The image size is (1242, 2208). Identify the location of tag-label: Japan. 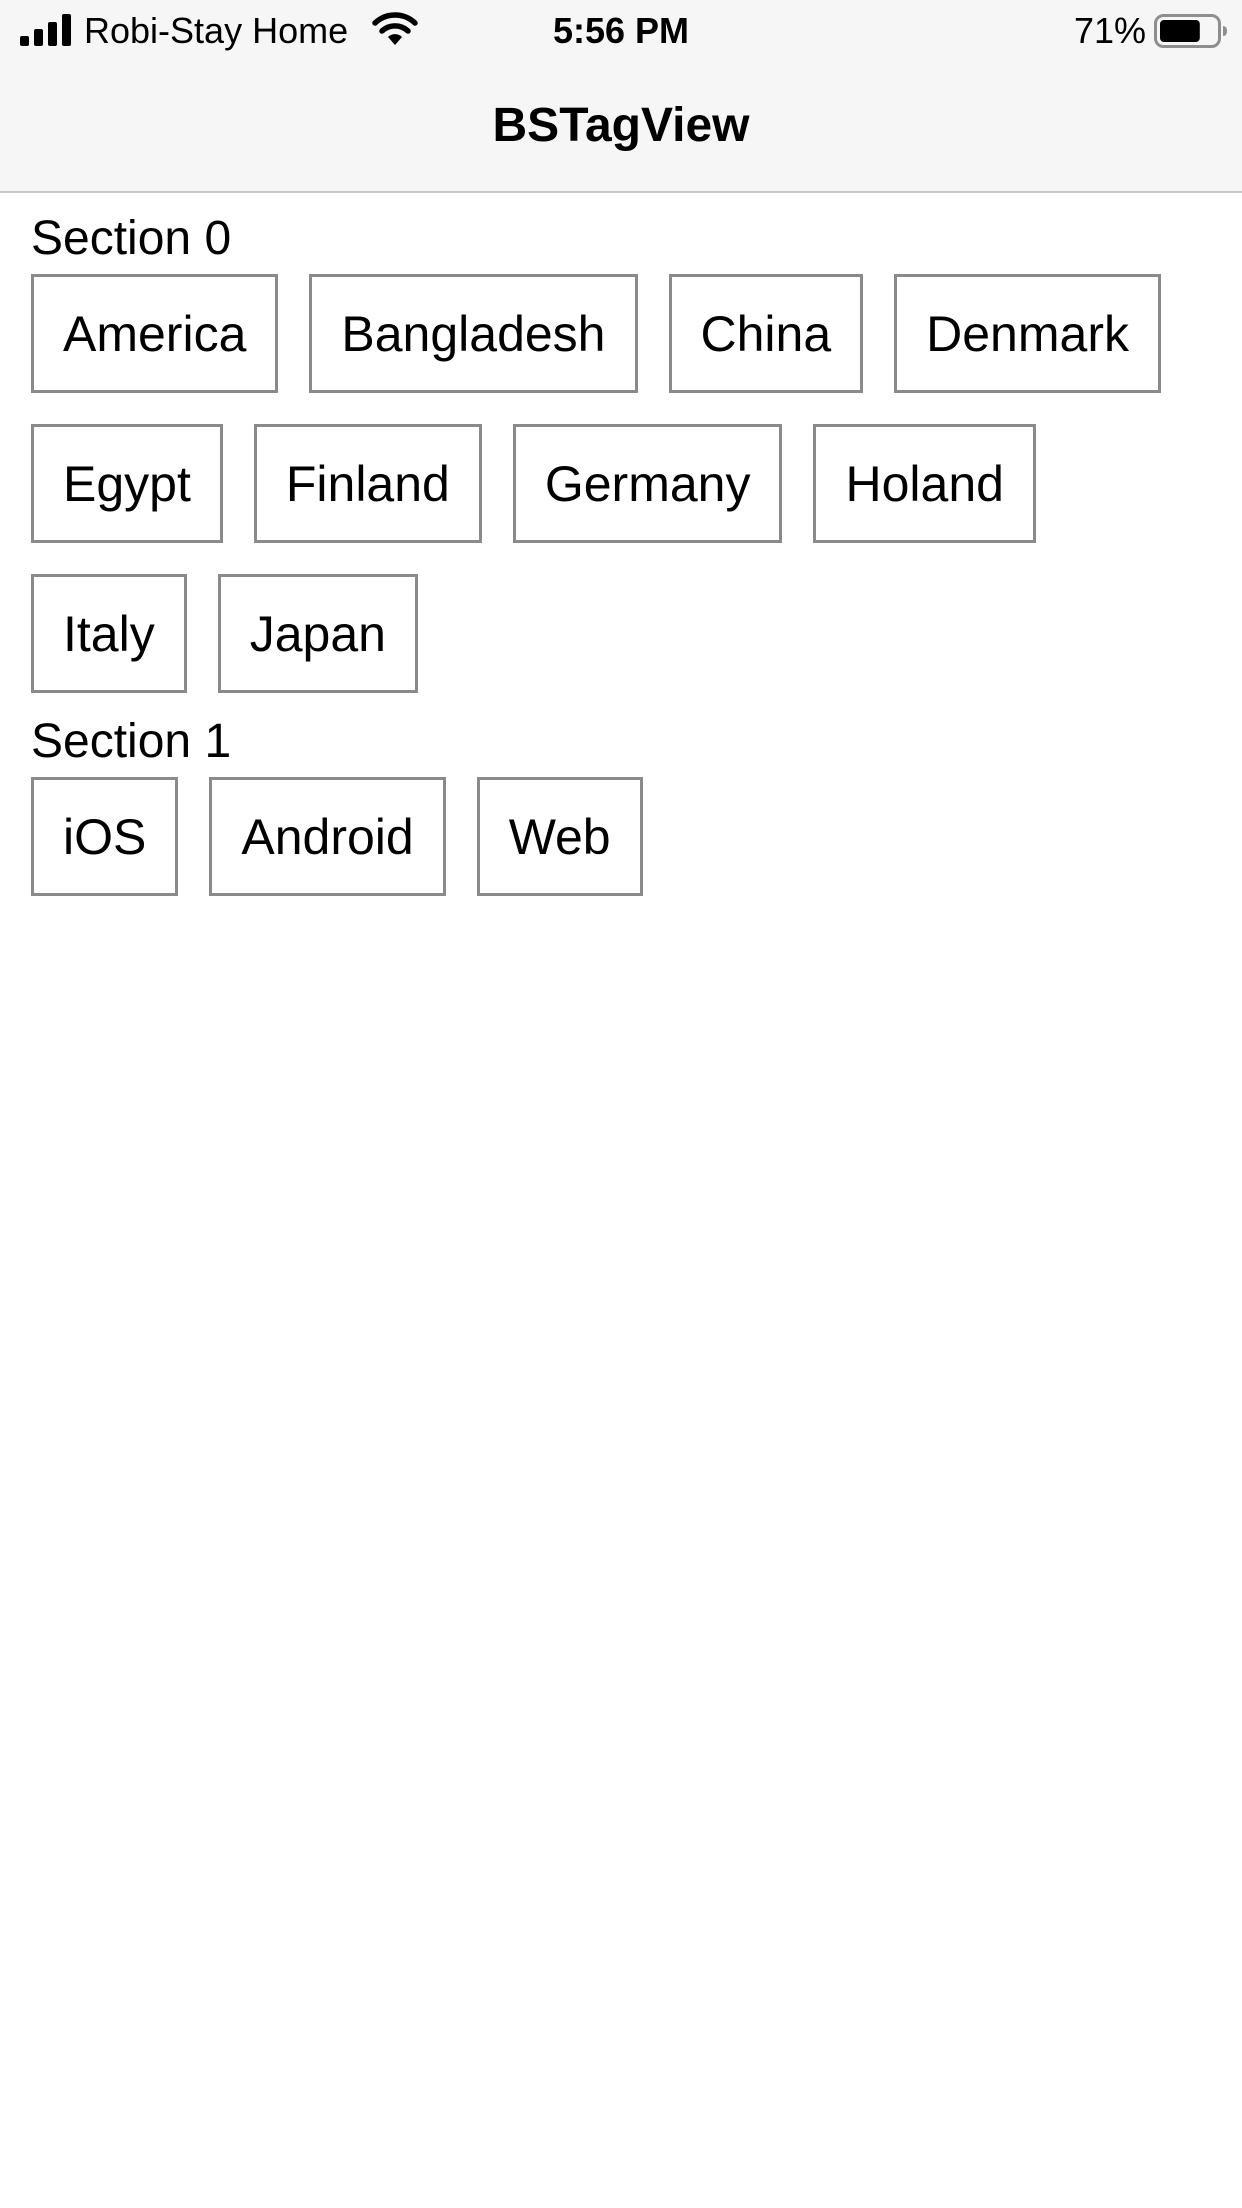
(317, 633).